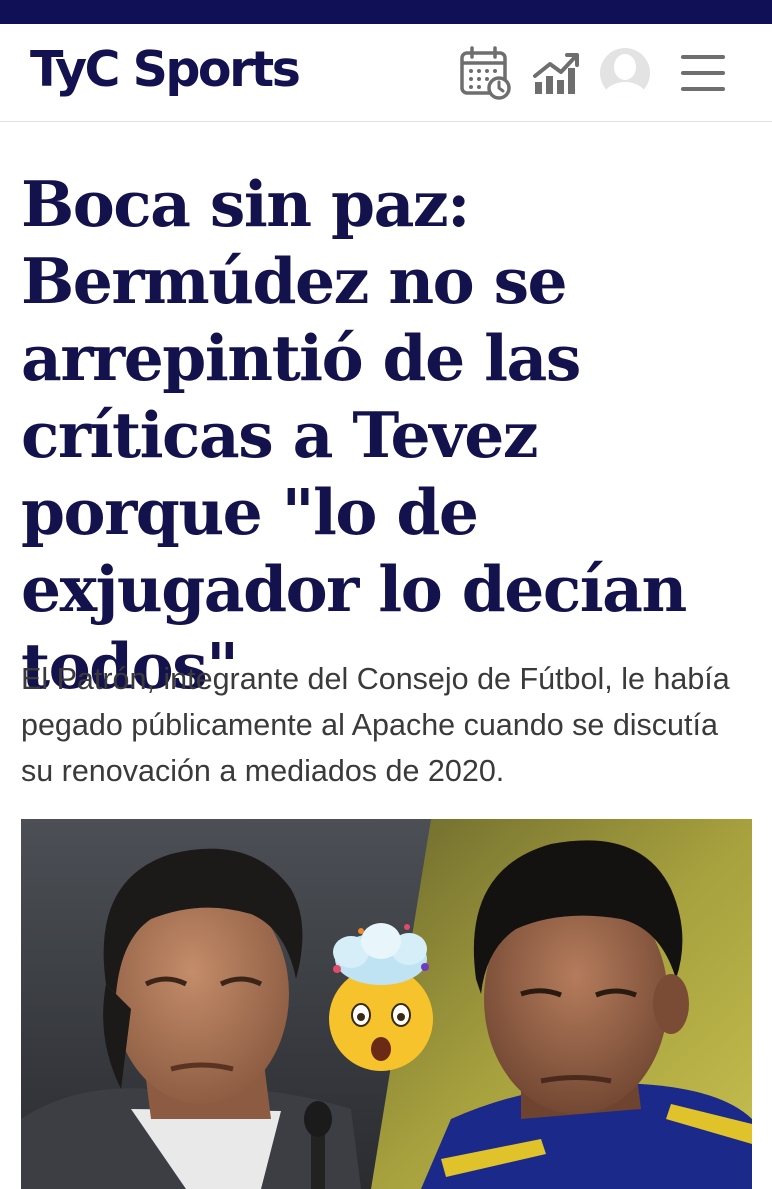  I want to click on stats-icon, so click(557, 73).